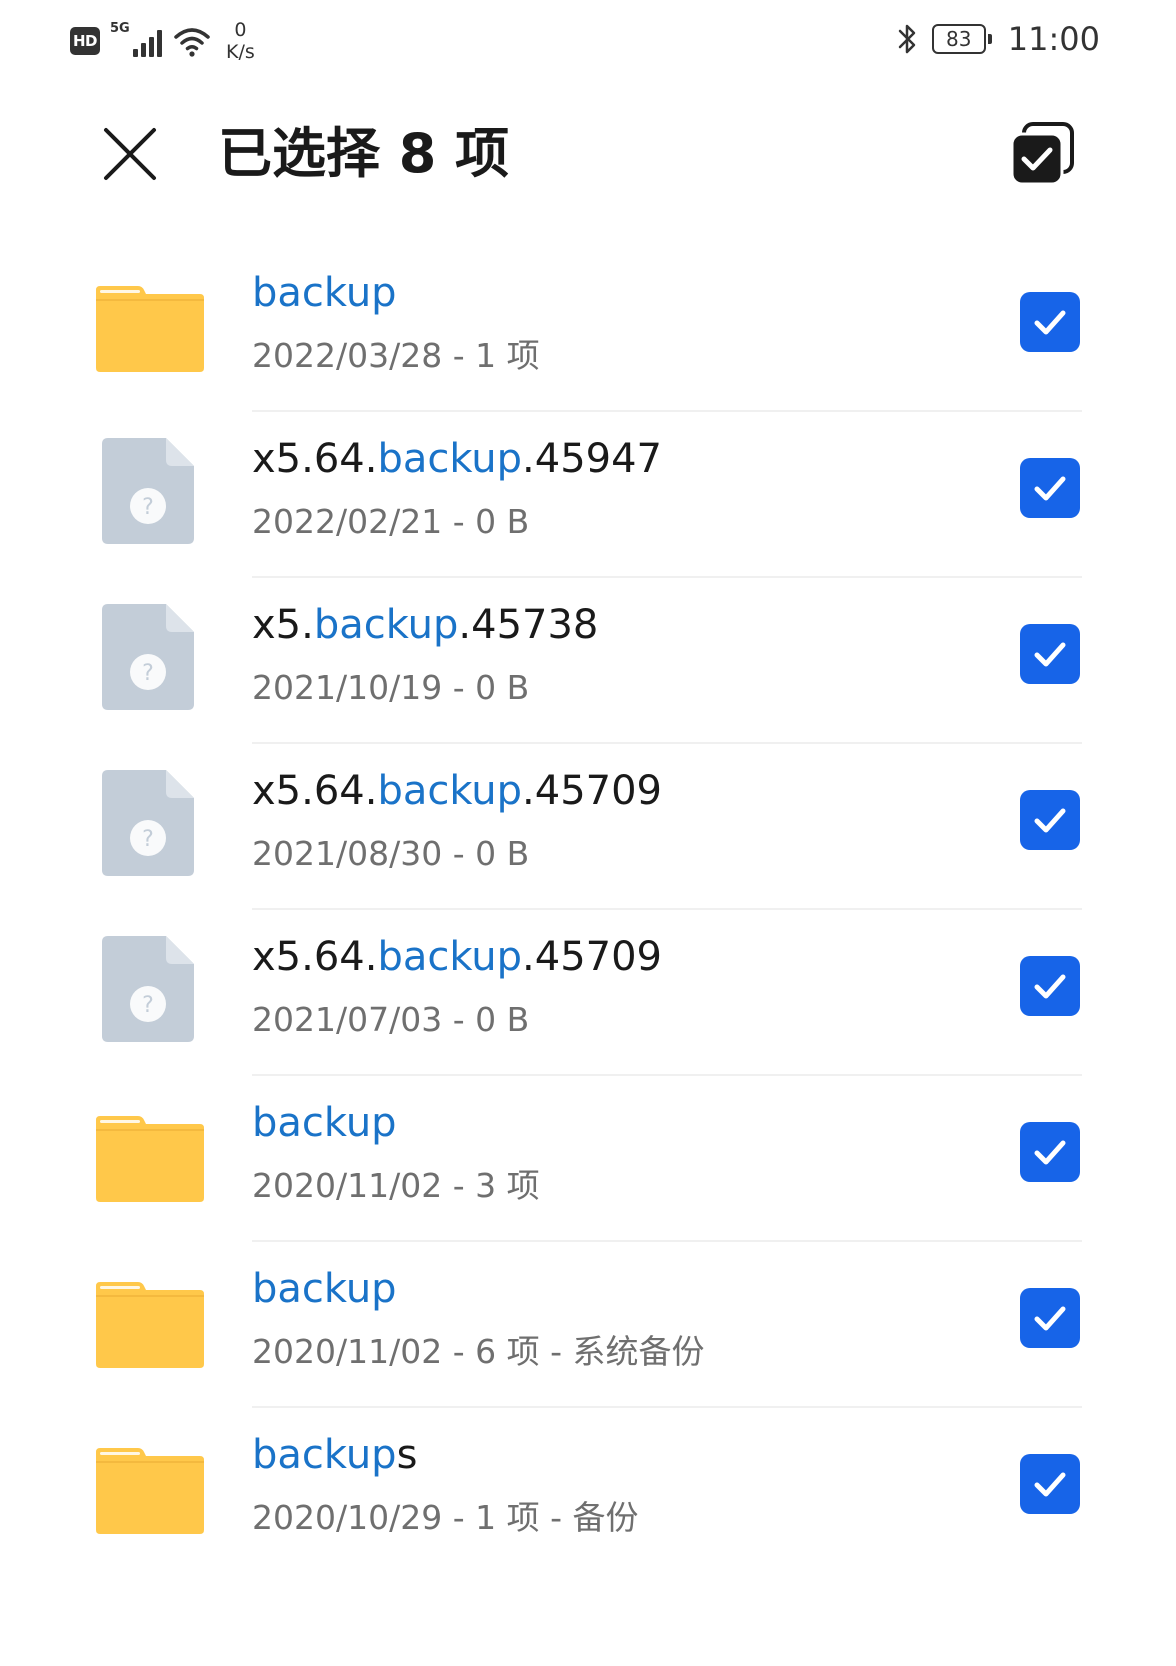 This screenshot has height=1666, width=1176. What do you see at coordinates (588, 661) in the screenshot?
I see `file-list-item: ? x5.backup.45738 2021/10/19 - 0 B` at bounding box center [588, 661].